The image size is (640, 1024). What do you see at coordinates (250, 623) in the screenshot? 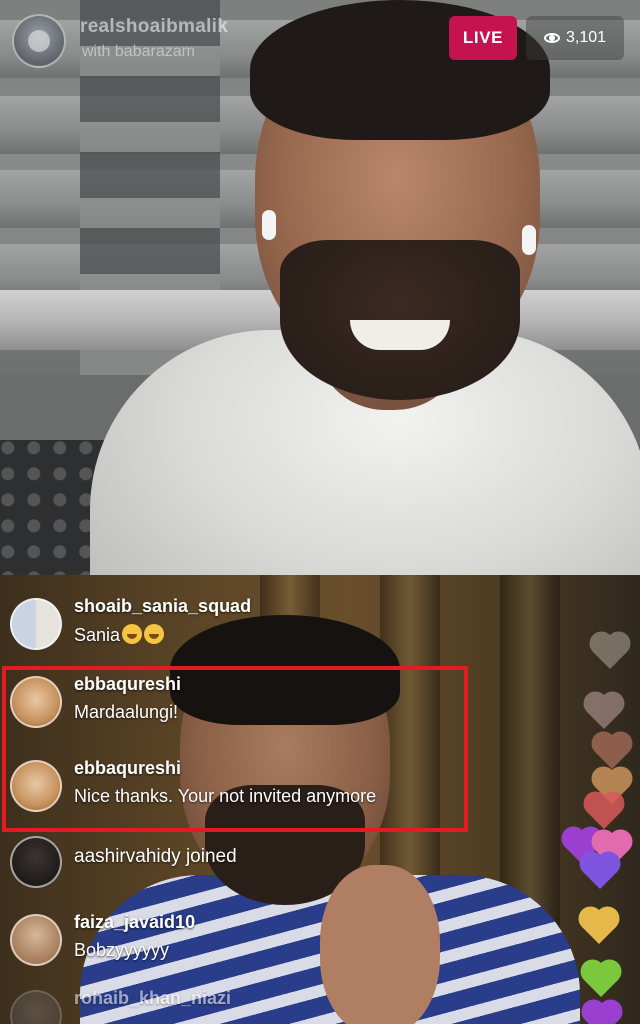
I see `comment-item: shoaib_sania_squad Sania` at bounding box center [250, 623].